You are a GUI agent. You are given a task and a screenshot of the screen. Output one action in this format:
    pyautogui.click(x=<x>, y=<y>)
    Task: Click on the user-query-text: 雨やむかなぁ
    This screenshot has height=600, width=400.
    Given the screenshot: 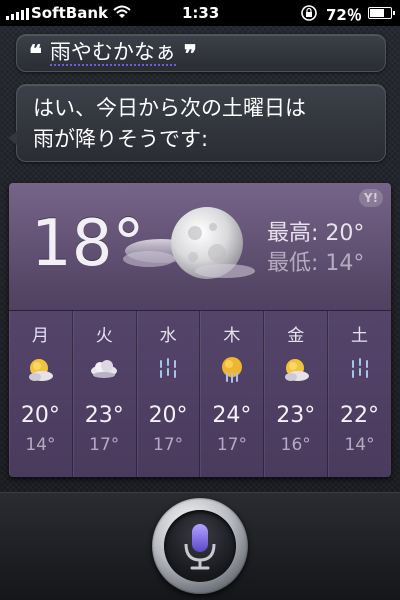 What is the action you would take?
    pyautogui.click(x=112, y=53)
    